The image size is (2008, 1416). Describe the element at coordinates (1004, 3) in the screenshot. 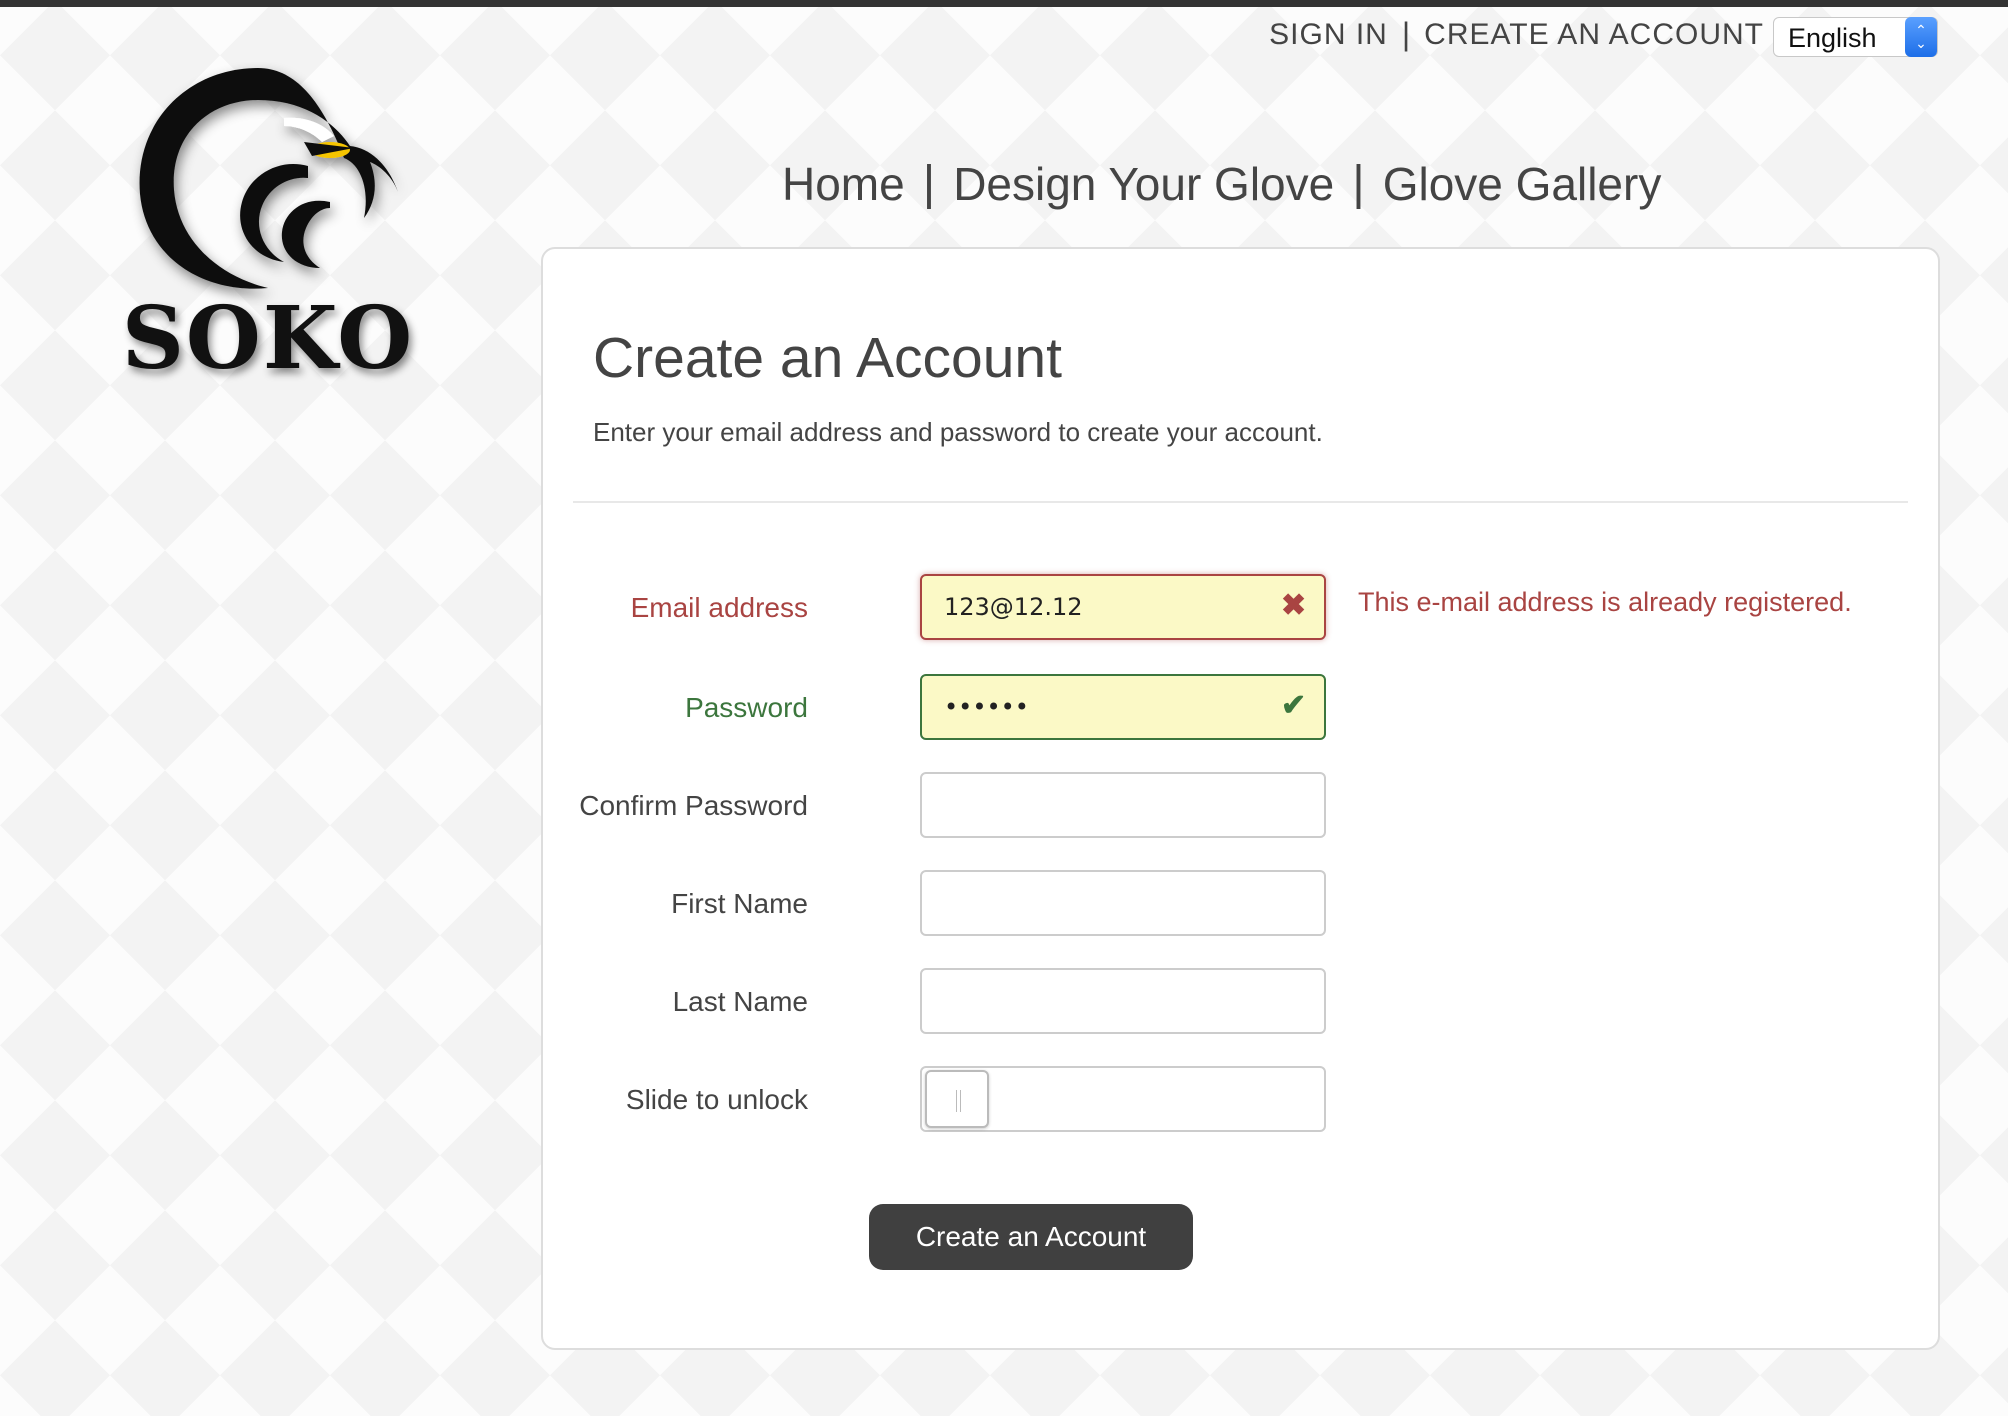

I see `top-bar` at that location.